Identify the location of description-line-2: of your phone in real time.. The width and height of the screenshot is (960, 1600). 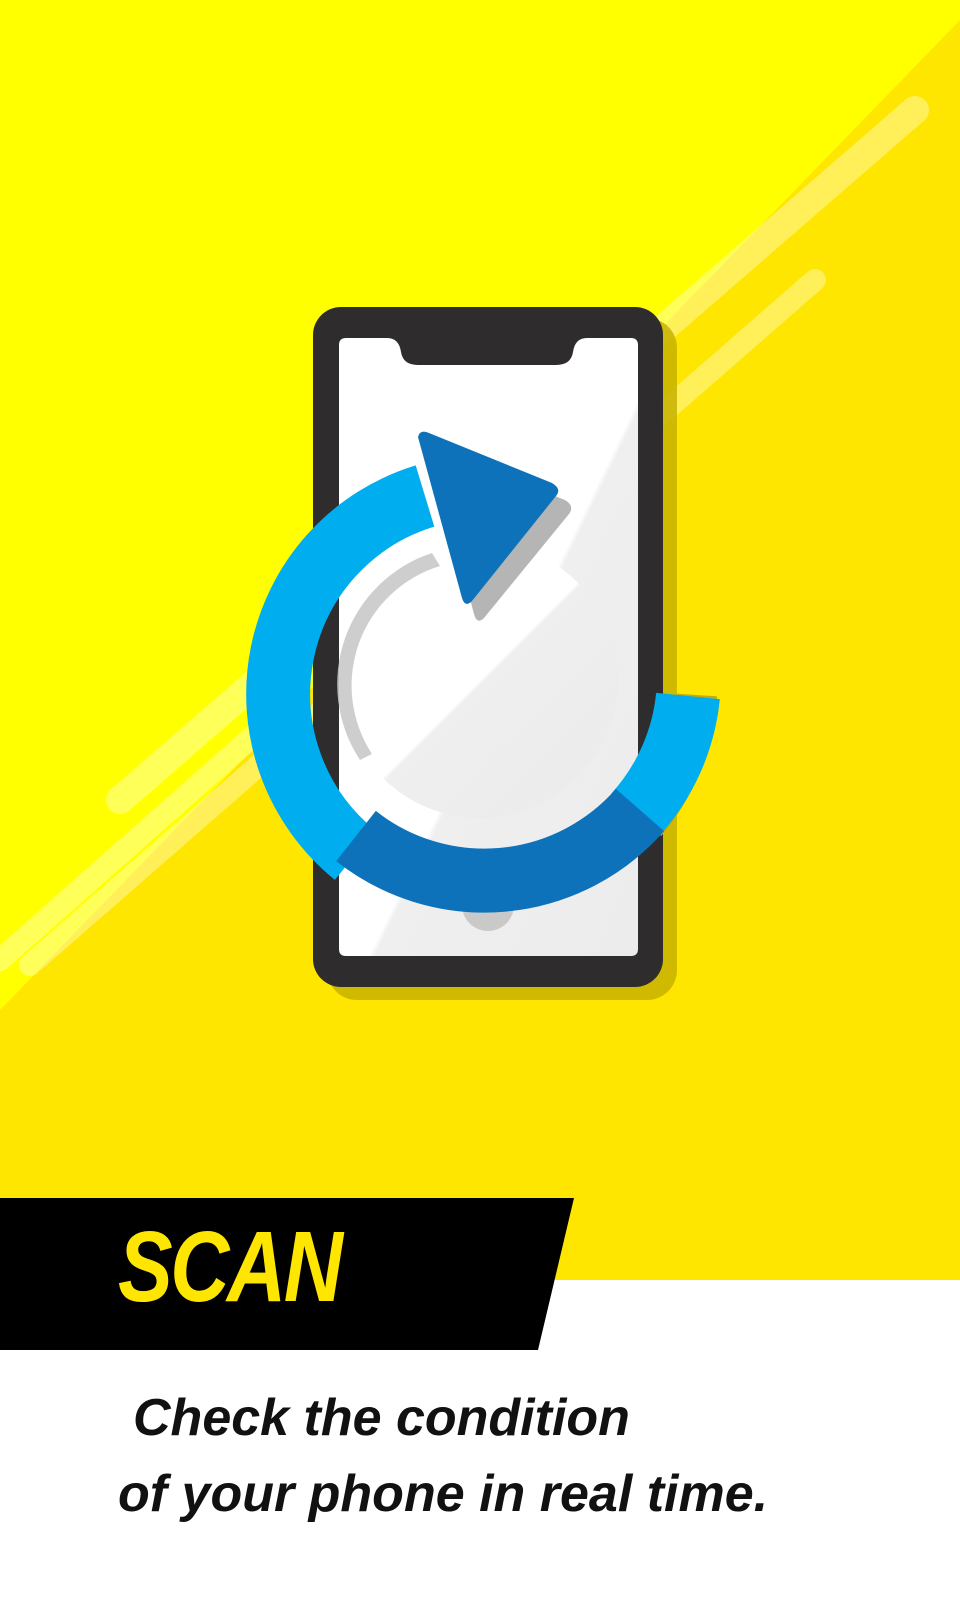
(443, 1494).